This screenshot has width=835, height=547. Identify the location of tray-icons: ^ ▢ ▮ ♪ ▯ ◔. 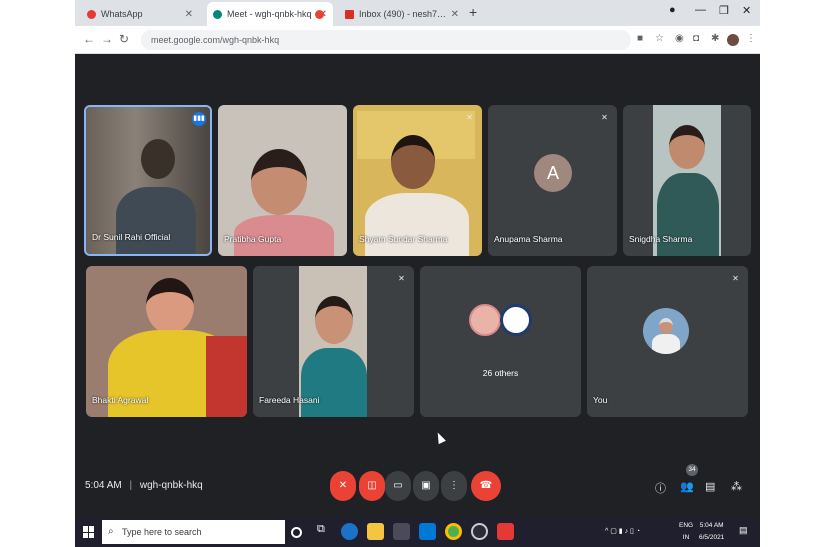
(622, 531).